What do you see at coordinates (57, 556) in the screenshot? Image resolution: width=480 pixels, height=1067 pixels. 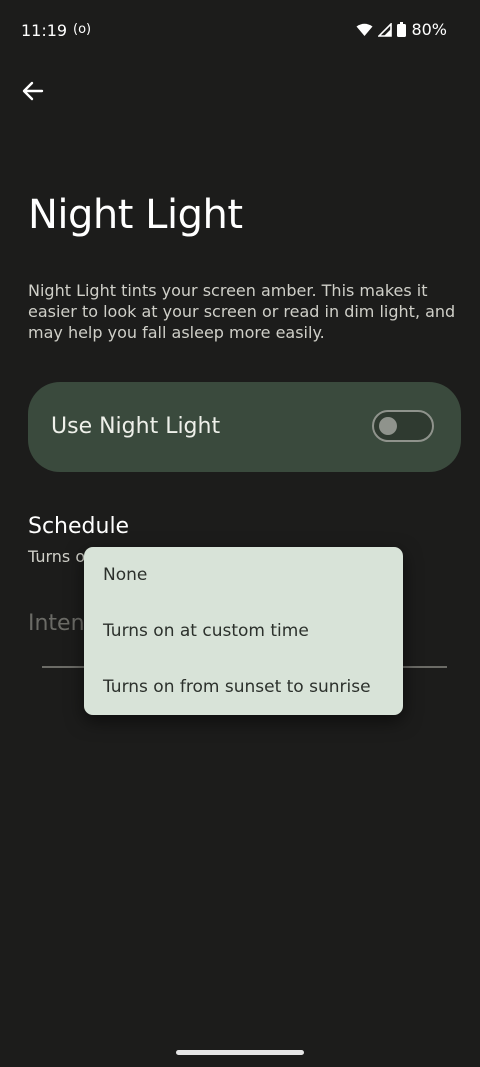 I see `schedule-subtitle: Turns o` at bounding box center [57, 556].